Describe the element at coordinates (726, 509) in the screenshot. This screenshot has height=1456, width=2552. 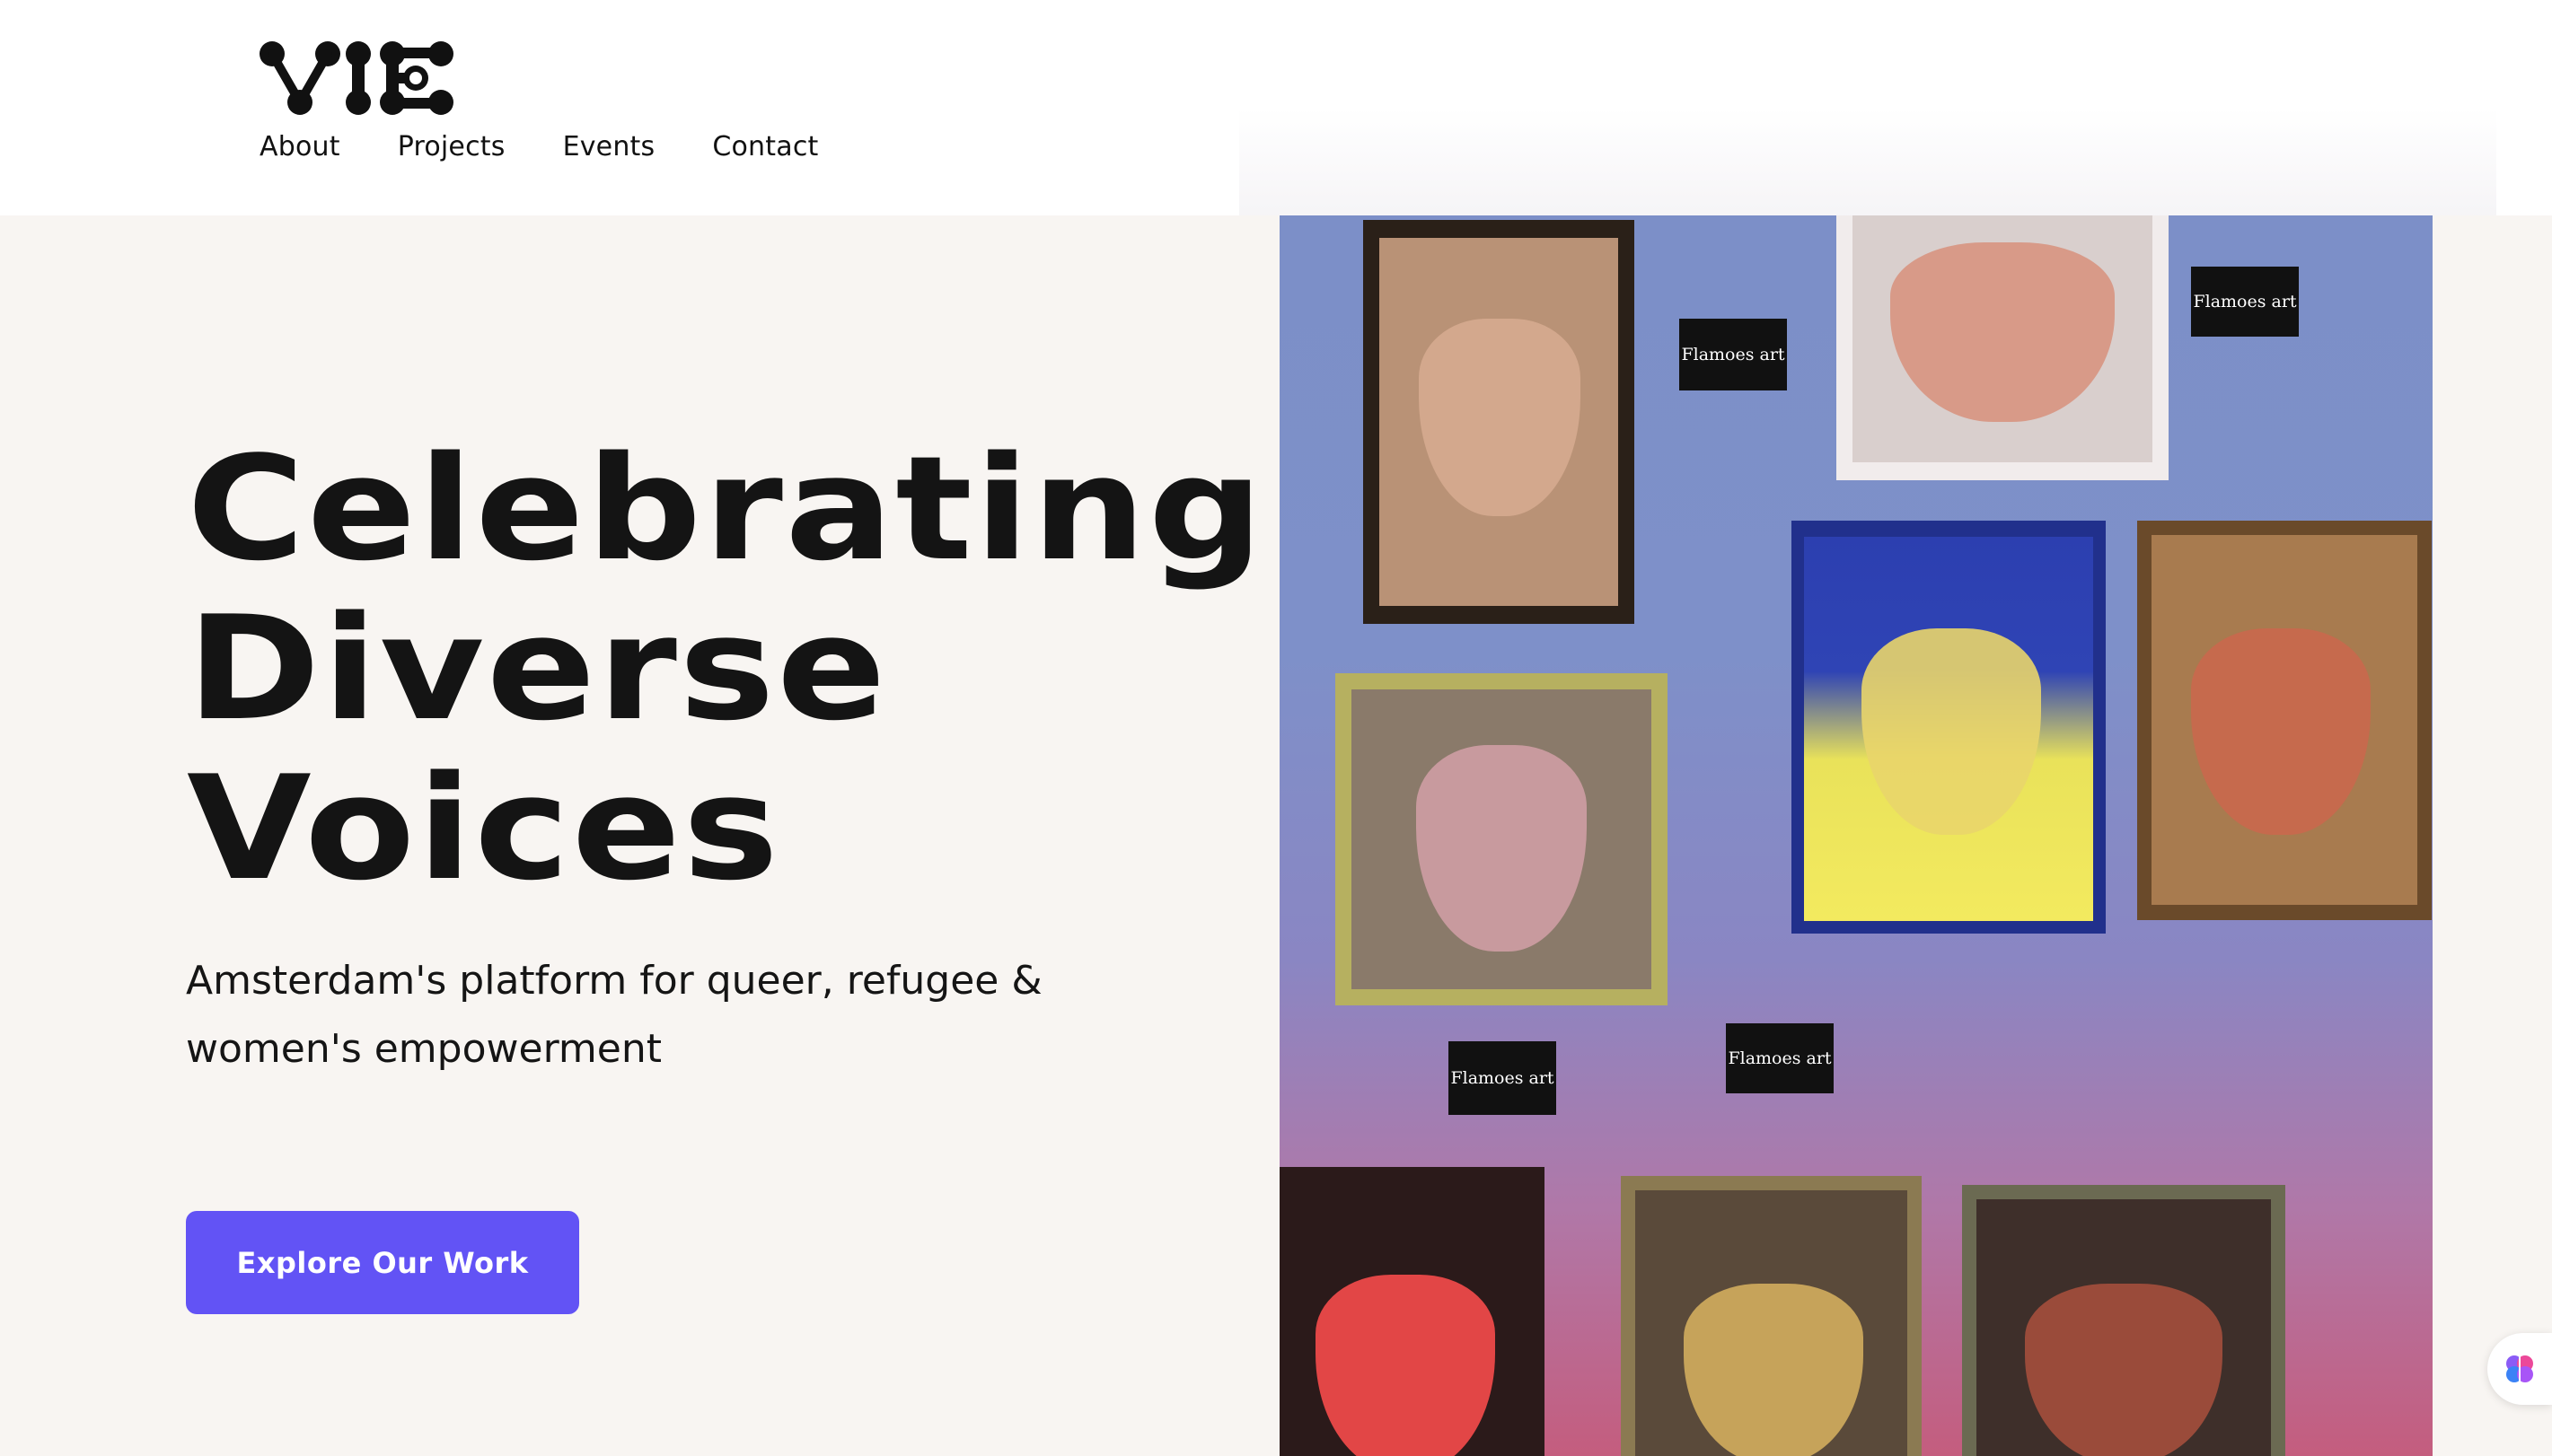
I see `headline-line-1: Celebrating` at that location.